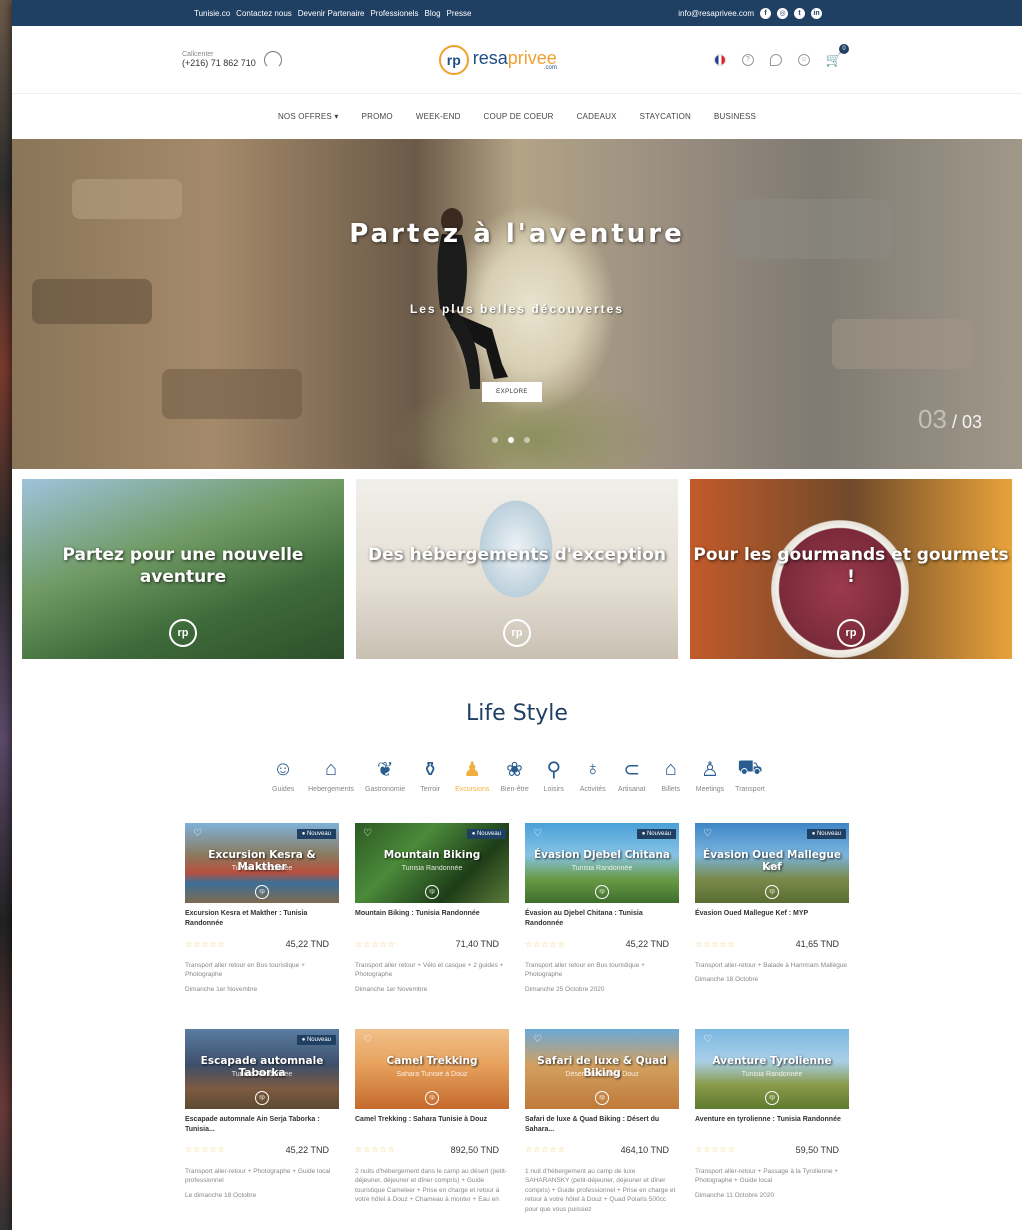 The height and width of the screenshot is (1230, 1022). What do you see at coordinates (775, 59) in the screenshot?
I see `search-icon` at bounding box center [775, 59].